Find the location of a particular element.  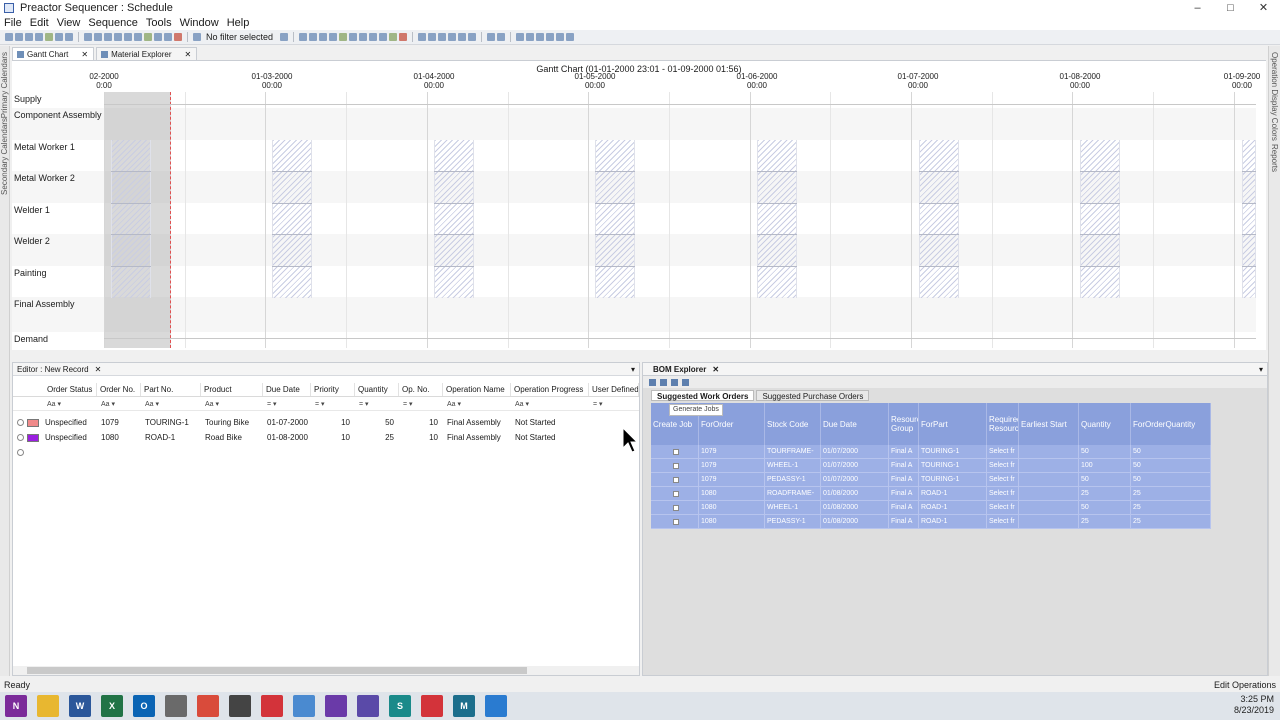

undo-icon is located at coordinates (59, 37).